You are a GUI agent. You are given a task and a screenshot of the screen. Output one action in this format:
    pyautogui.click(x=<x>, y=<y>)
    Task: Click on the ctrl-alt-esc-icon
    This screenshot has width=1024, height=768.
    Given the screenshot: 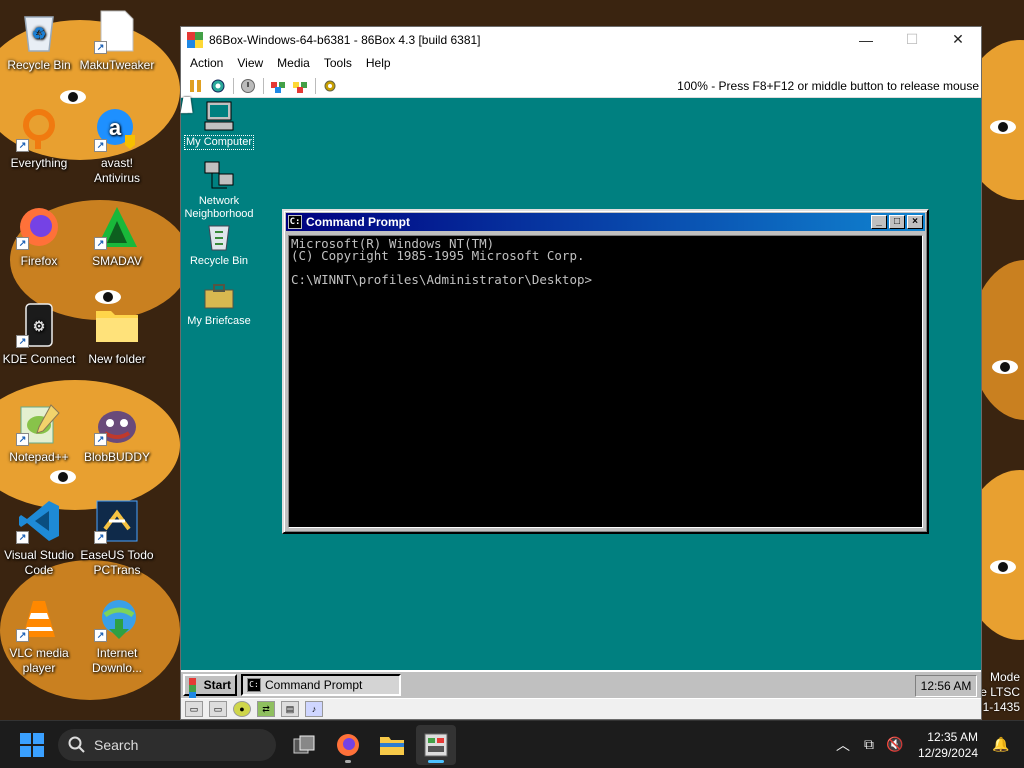 What is the action you would take?
    pyautogui.click(x=300, y=86)
    